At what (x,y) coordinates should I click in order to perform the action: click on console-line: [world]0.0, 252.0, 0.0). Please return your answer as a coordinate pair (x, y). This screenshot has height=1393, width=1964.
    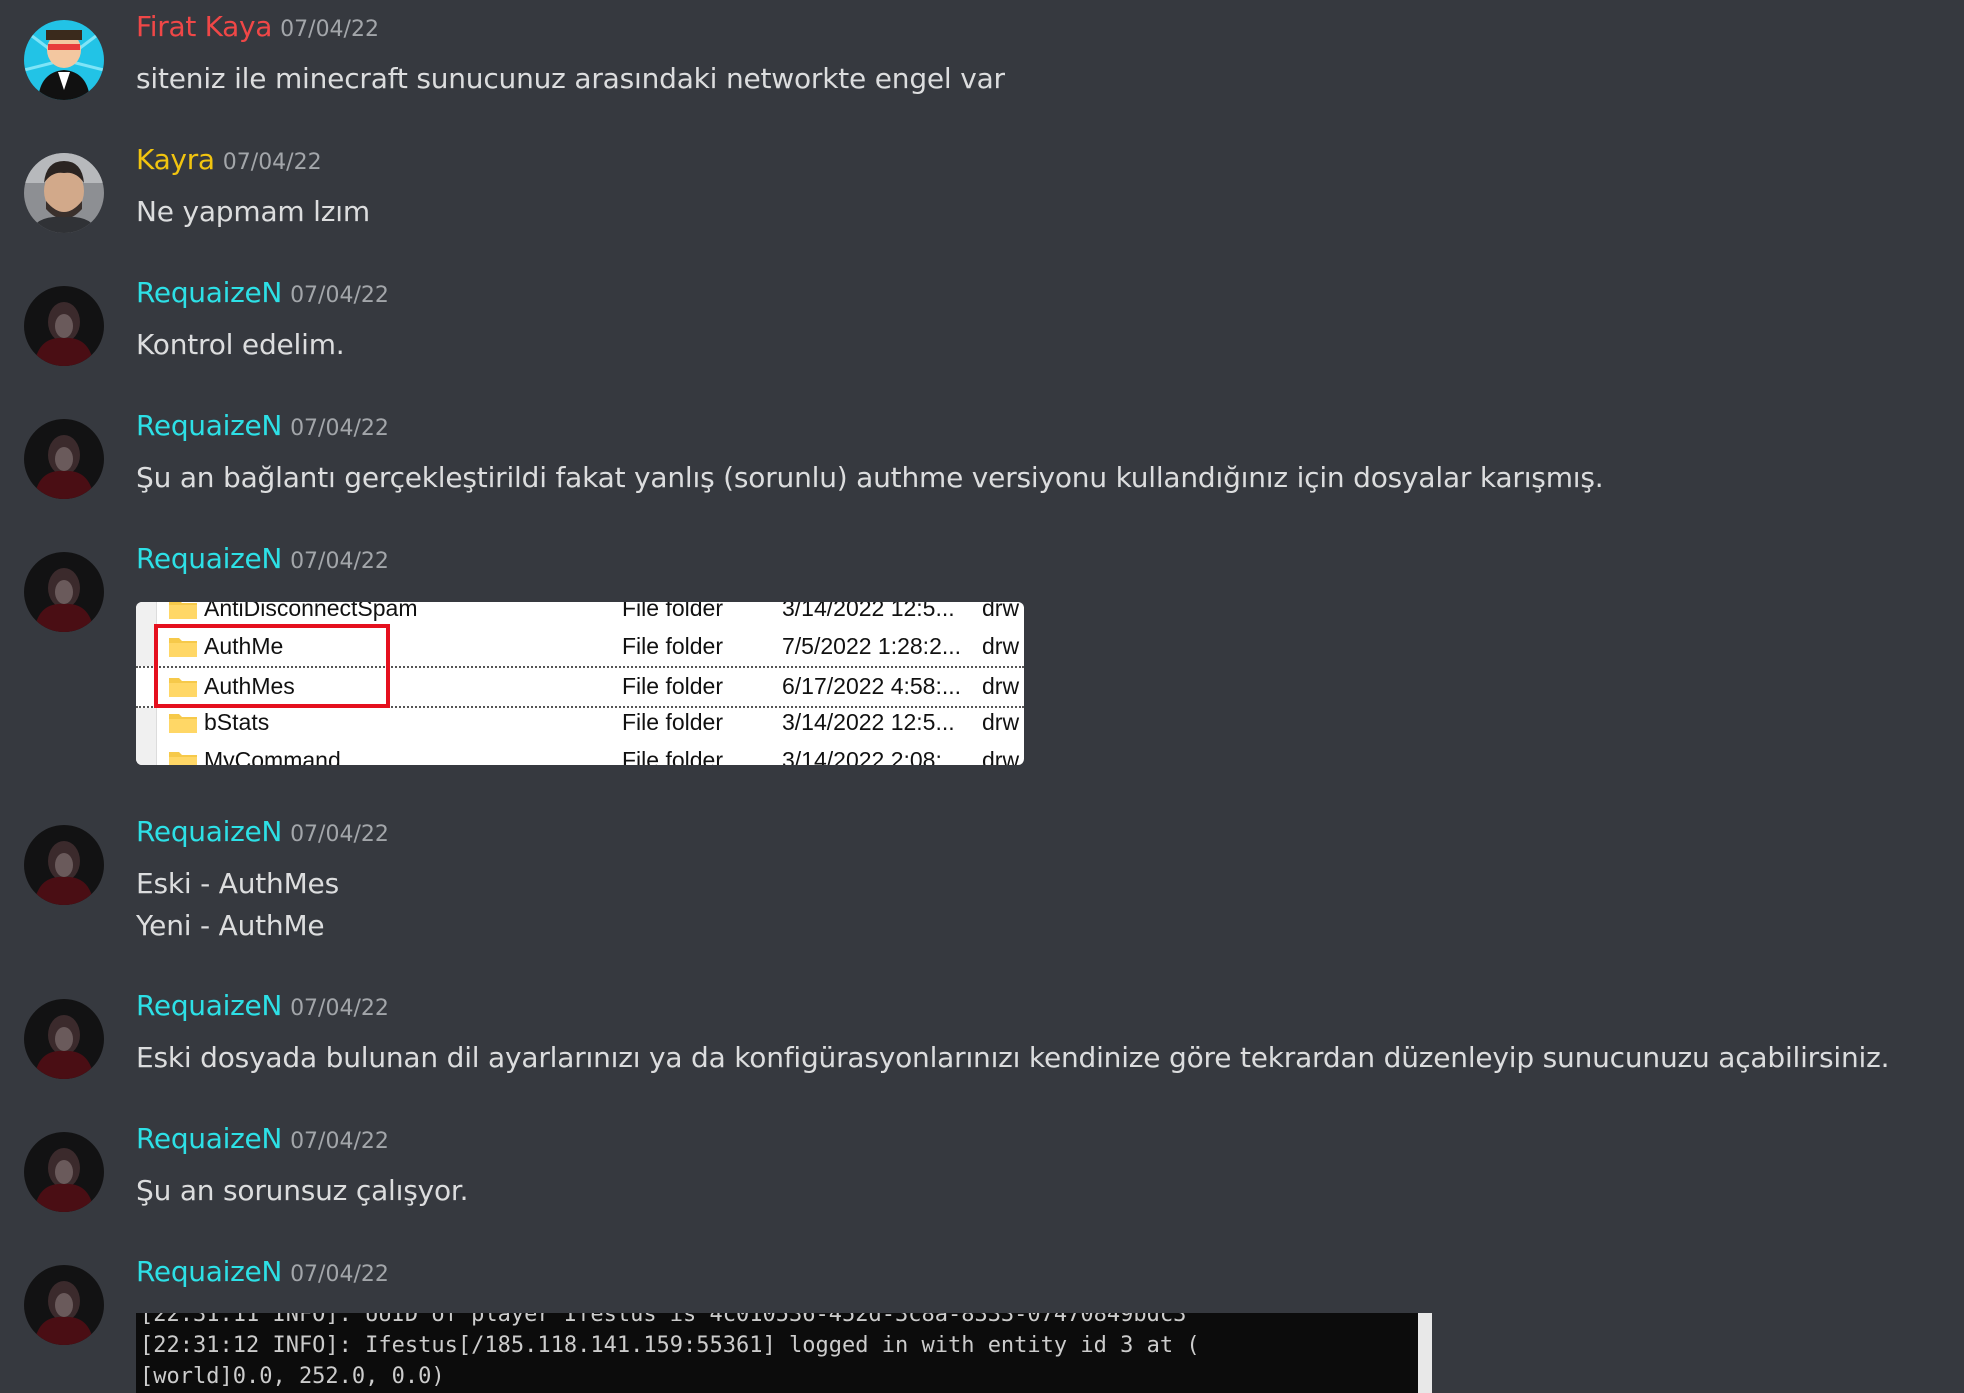
    Looking at the image, I should click on (292, 1376).